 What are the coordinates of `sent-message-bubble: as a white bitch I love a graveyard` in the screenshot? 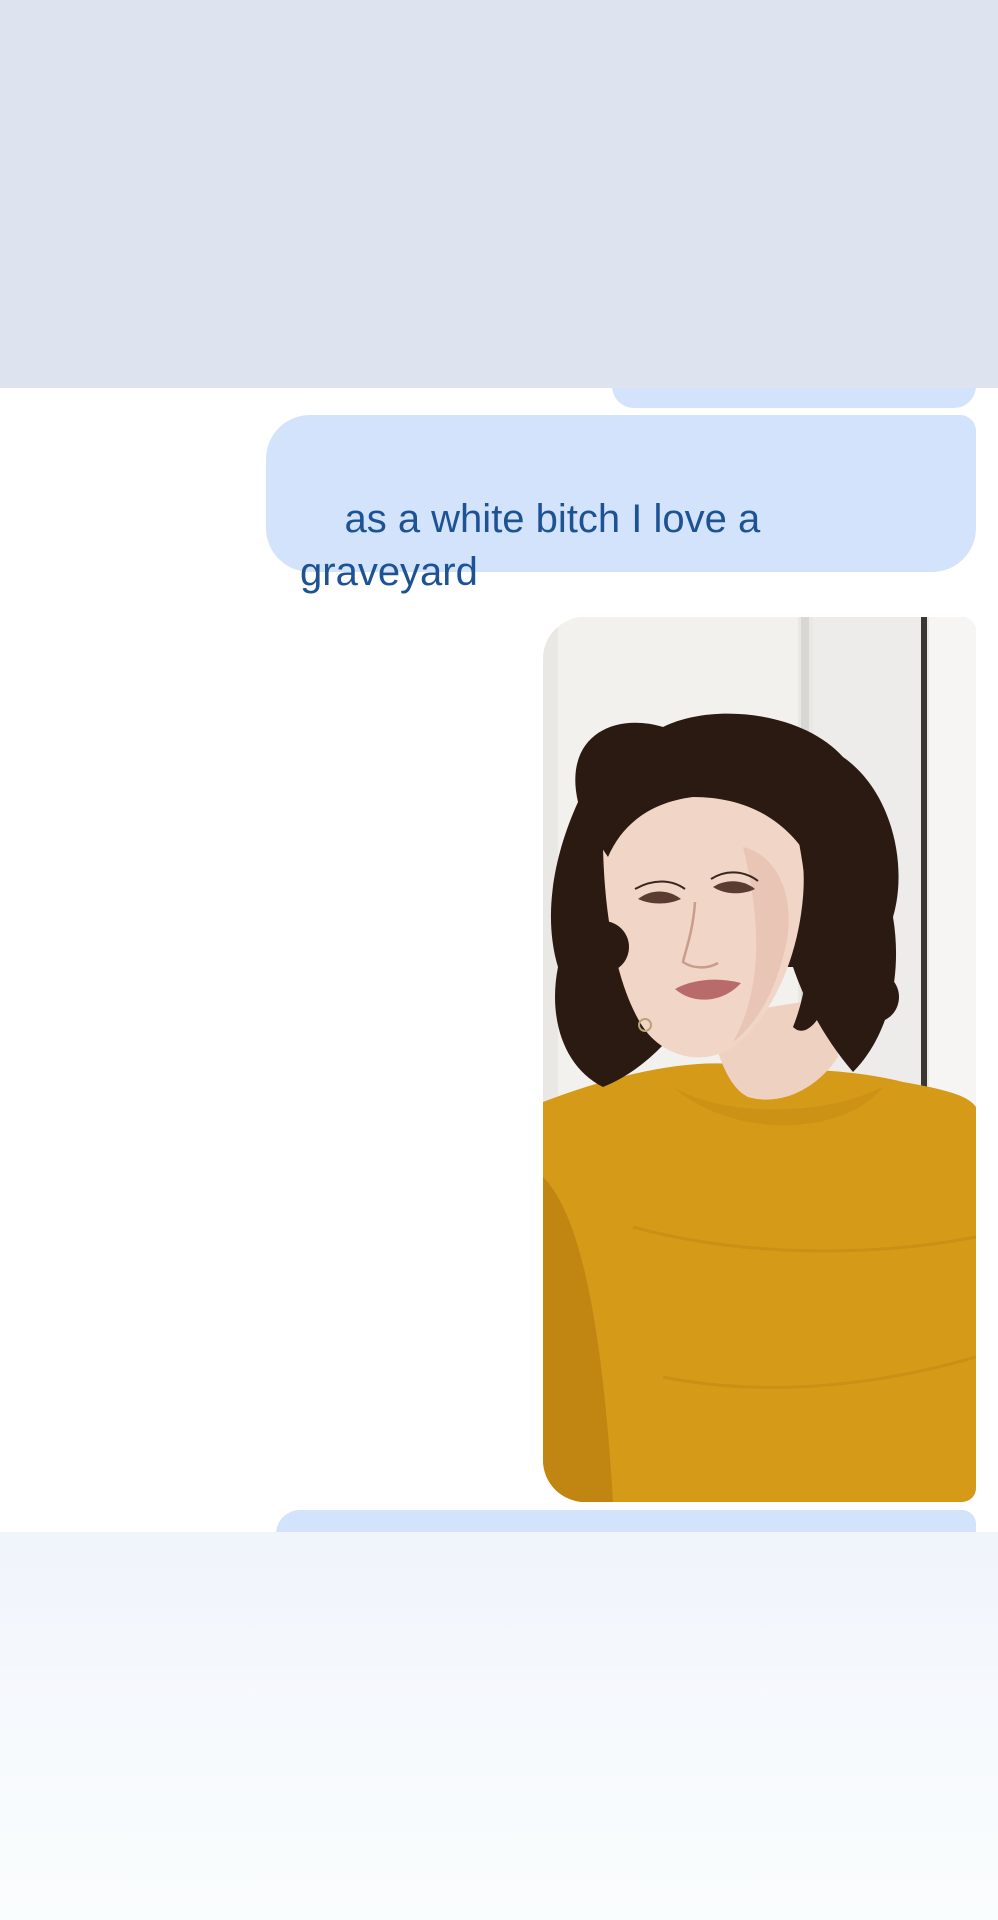 It's located at (621, 504).